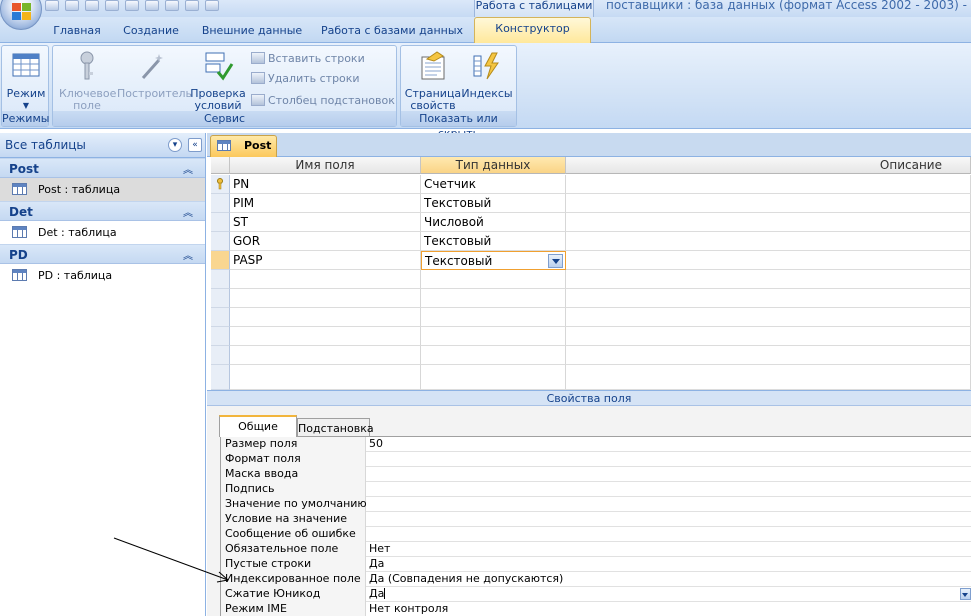 The image size is (971, 616). What do you see at coordinates (668, 609) in the screenshot?
I see `property-value: Нет контроля` at bounding box center [668, 609].